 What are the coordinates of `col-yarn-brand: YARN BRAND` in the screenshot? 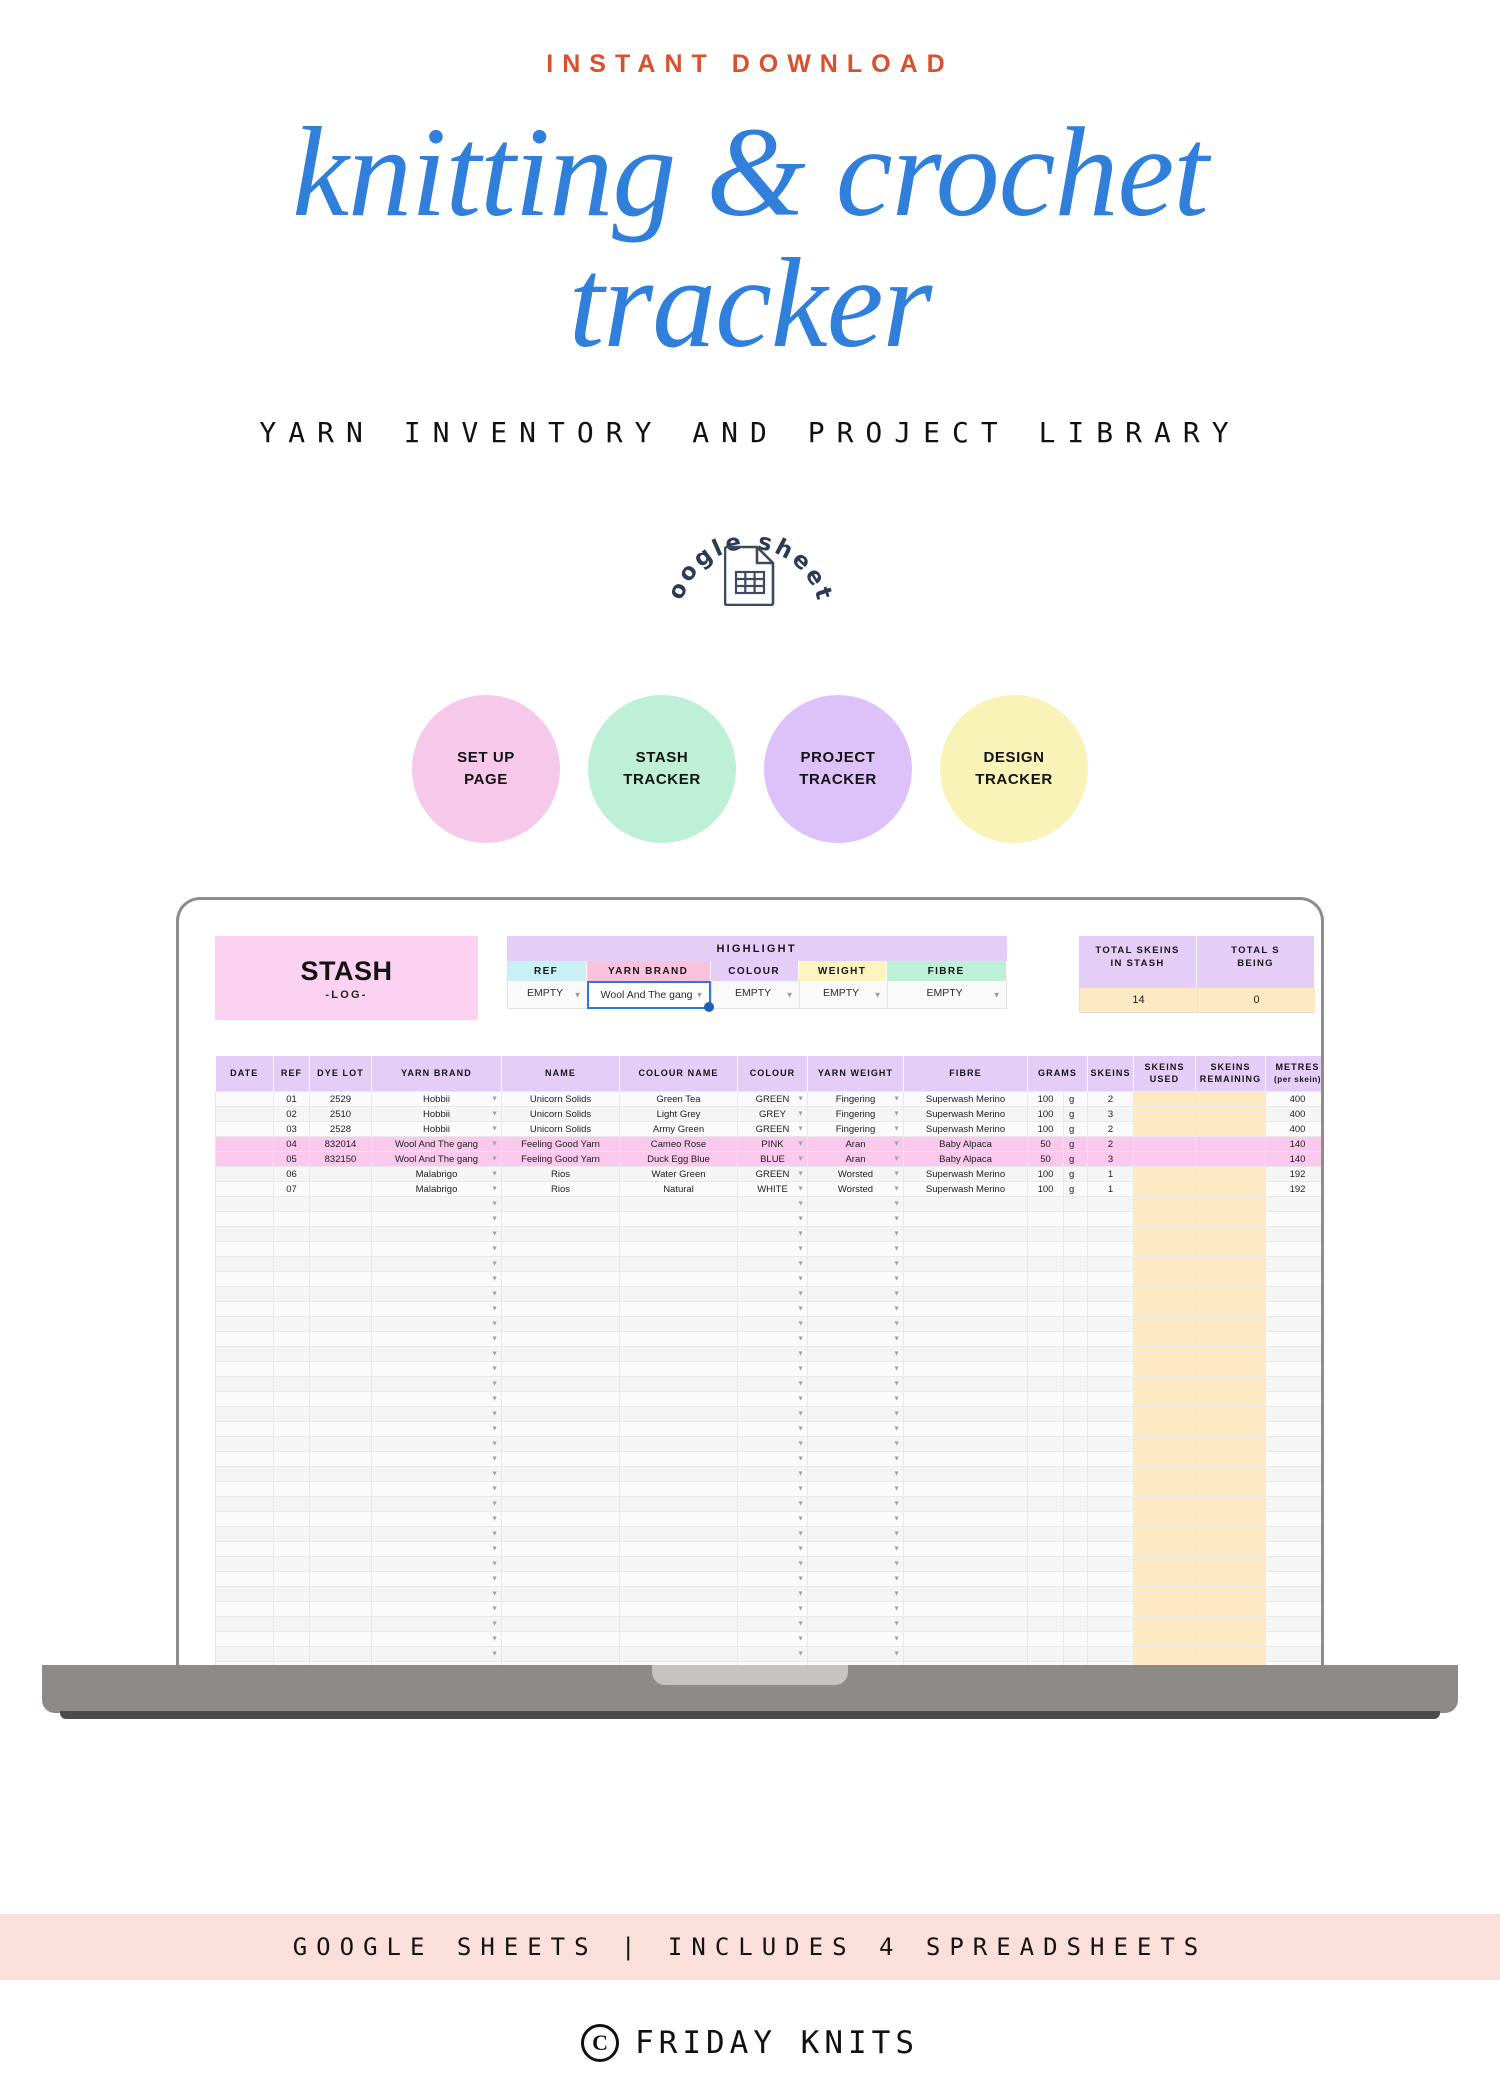 It's located at (436, 1074).